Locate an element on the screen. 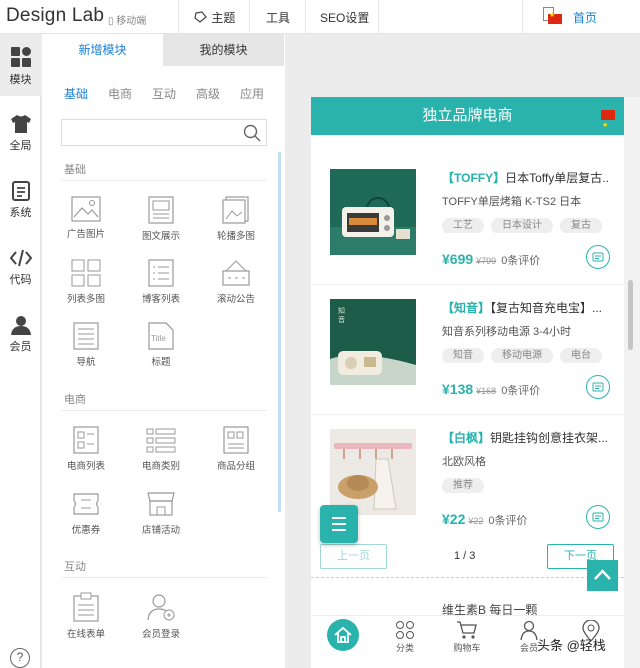 Image resolution: width=640 pixels, height=668 pixels. nav-seo: SEO设置 is located at coordinates (344, 17).